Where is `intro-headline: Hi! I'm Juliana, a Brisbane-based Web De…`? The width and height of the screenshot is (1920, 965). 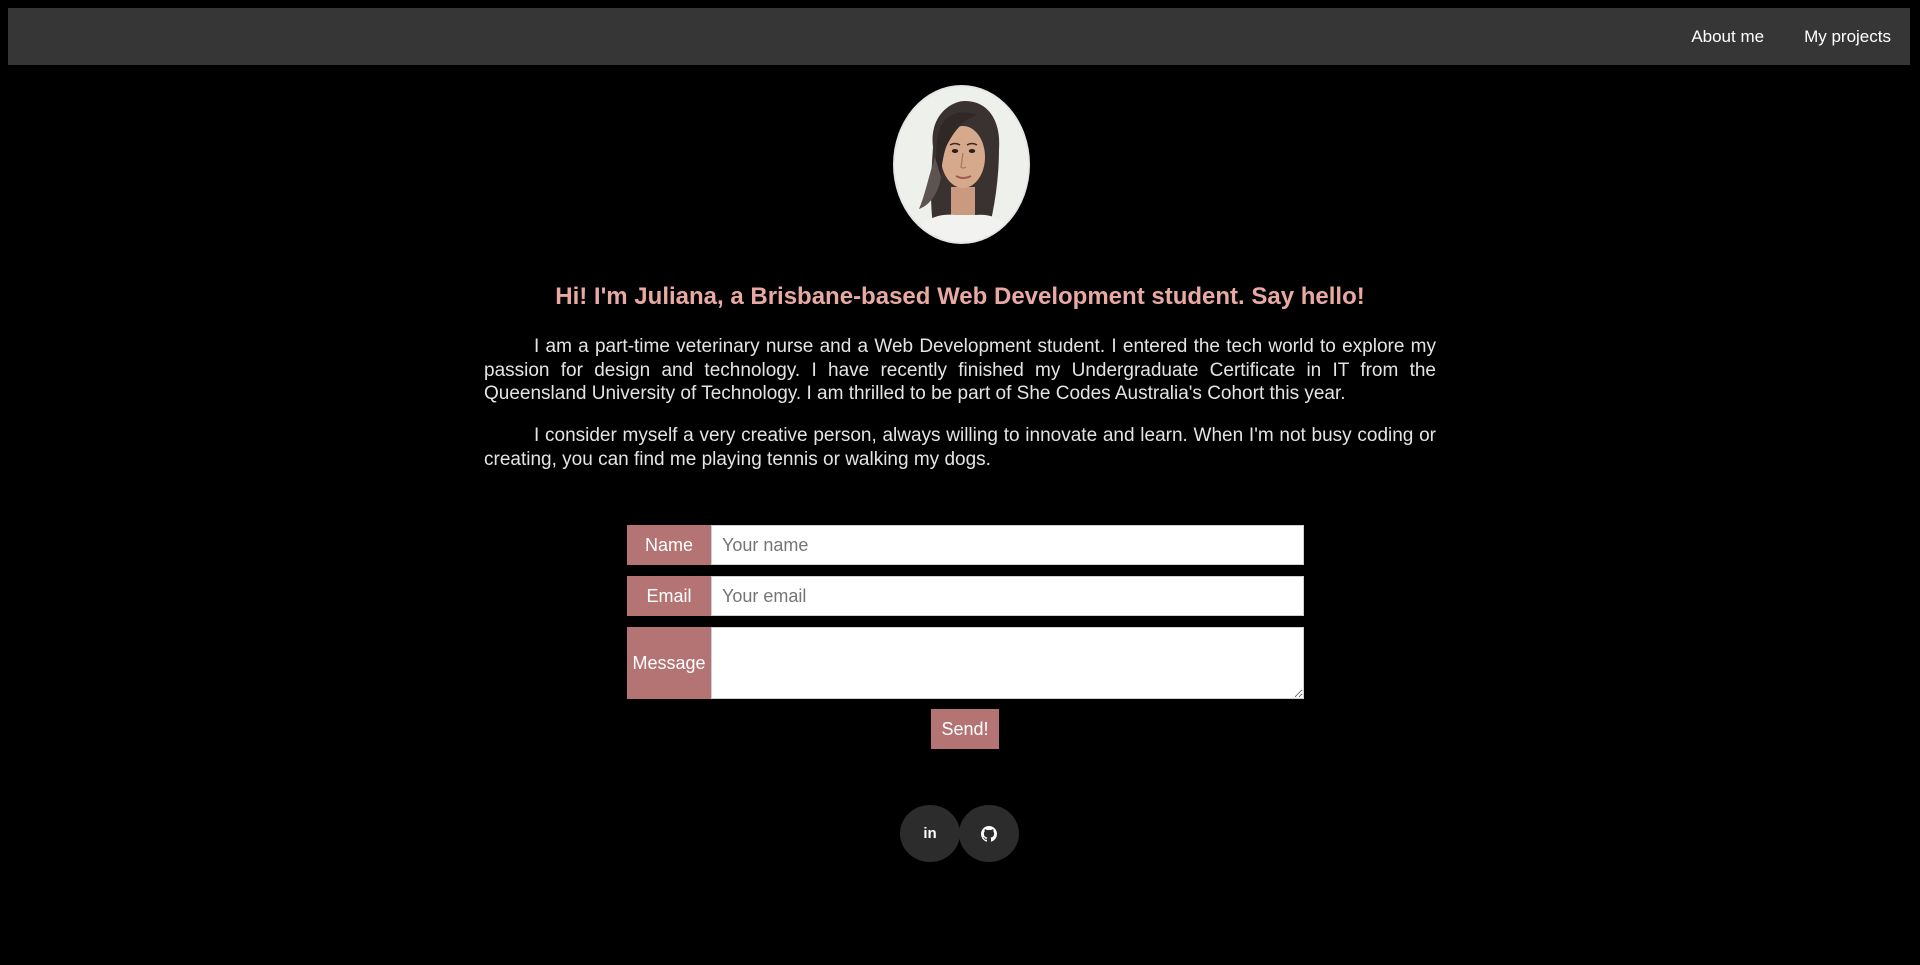
intro-headline: Hi! I'm Juliana, a Brisbane-based Web De… is located at coordinates (960, 296).